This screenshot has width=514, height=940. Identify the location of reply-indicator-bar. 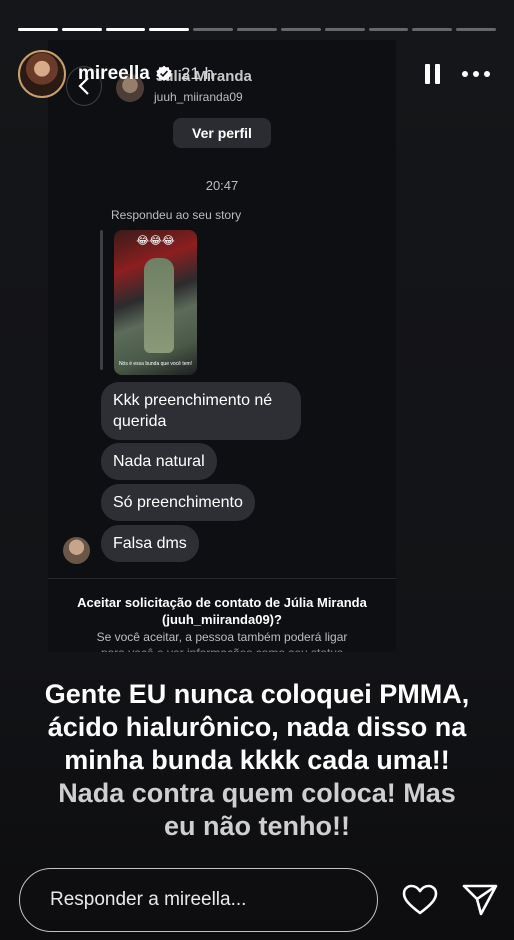
(101, 300).